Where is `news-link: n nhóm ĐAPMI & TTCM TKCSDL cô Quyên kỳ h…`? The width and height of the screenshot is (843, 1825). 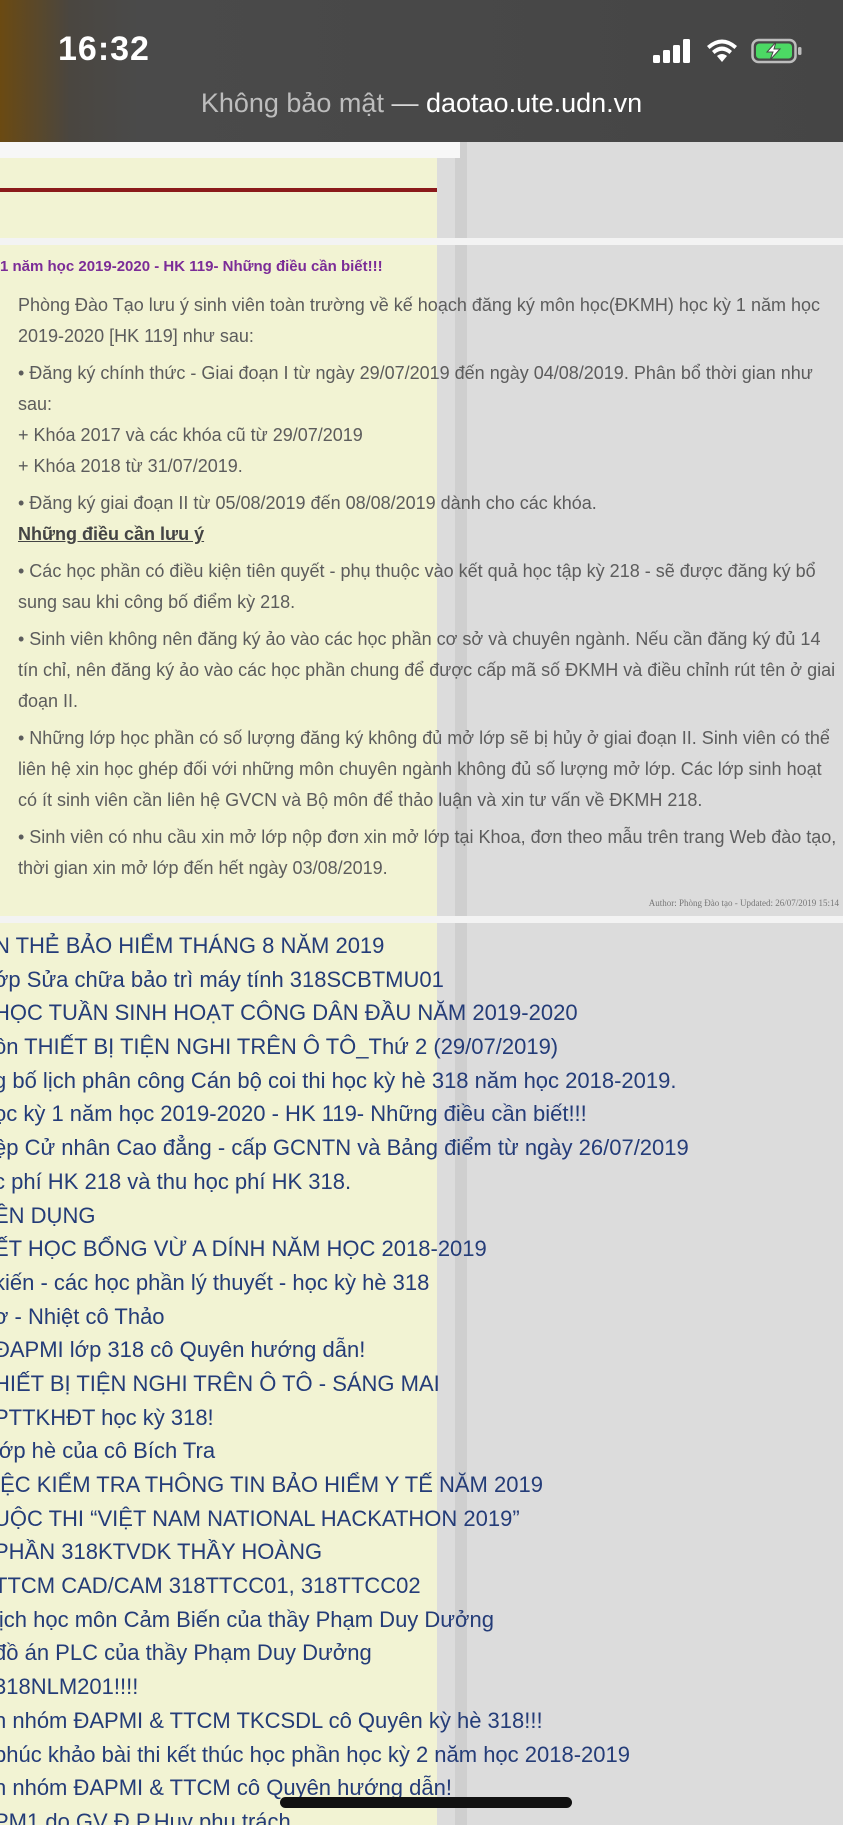
news-link: n nhóm ĐAPMI & TTCM TKCSDL cô Quyên kỳ h… is located at coordinates (418, 1721).